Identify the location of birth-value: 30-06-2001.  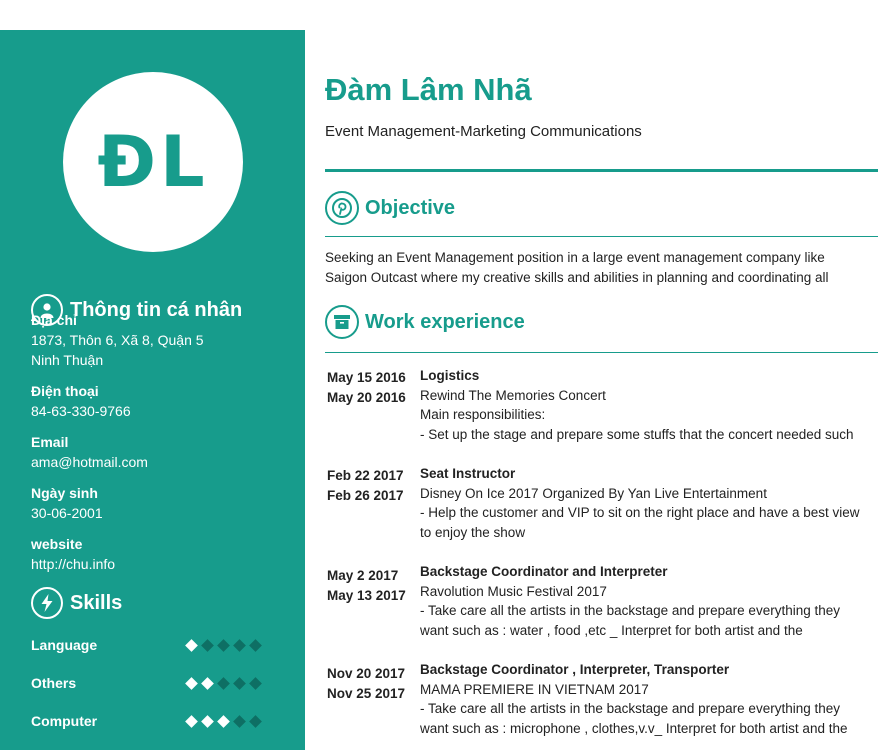
(67, 513).